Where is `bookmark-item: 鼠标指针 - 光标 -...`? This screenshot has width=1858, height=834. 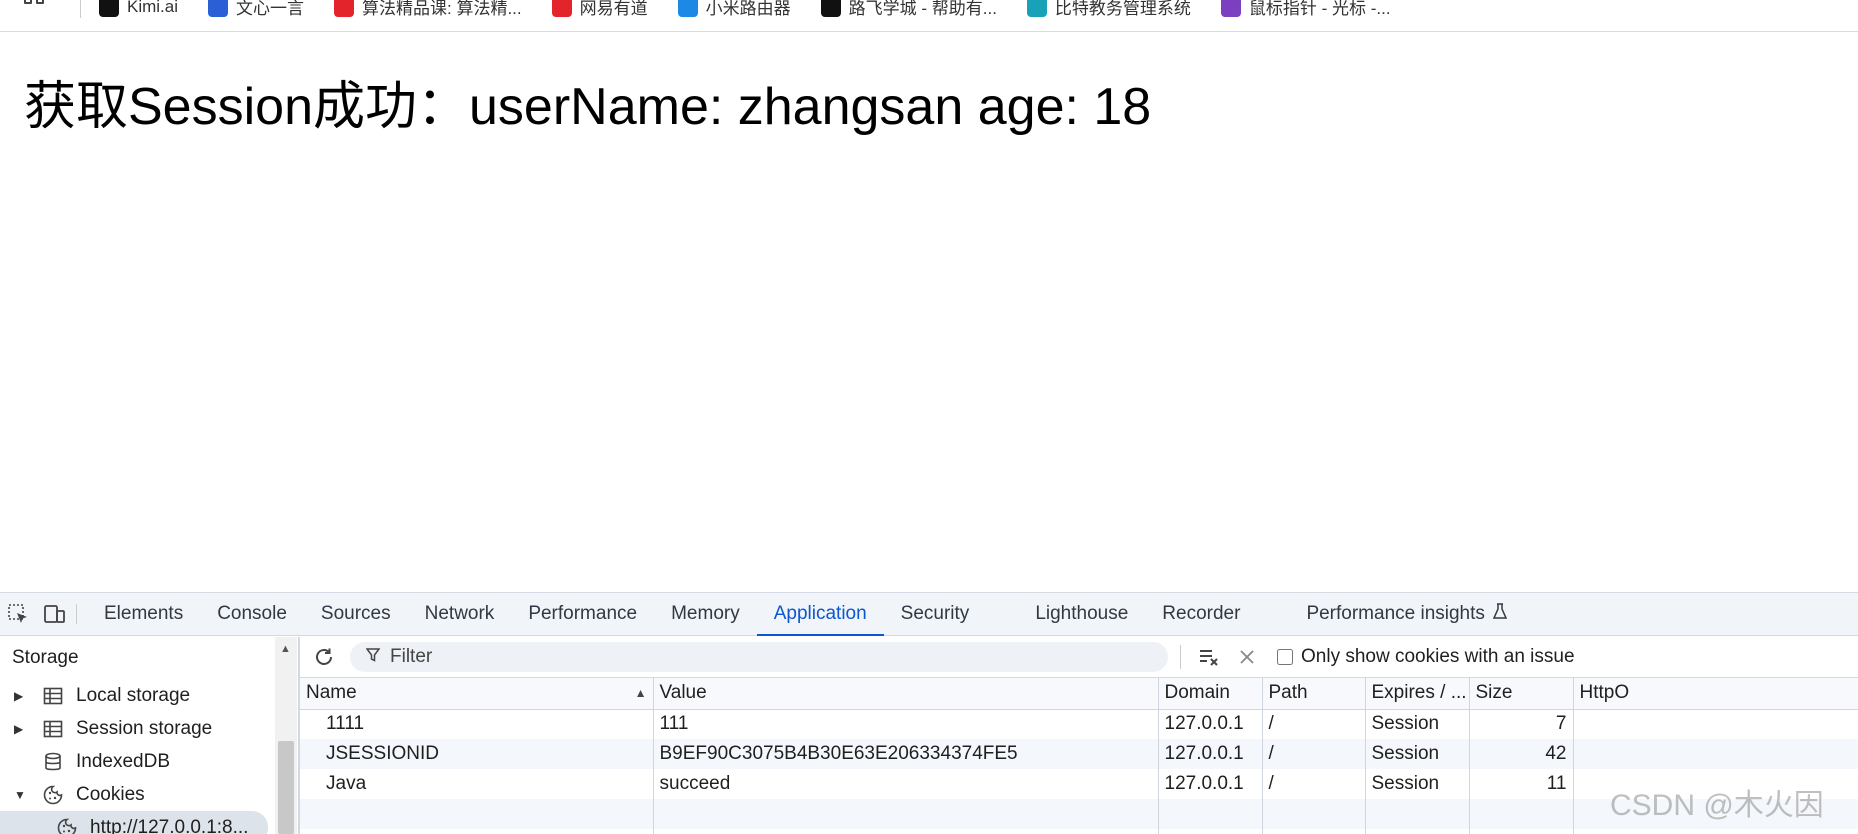
bookmark-item: 鼠标指针 - 光标 -... is located at coordinates (1306, 9).